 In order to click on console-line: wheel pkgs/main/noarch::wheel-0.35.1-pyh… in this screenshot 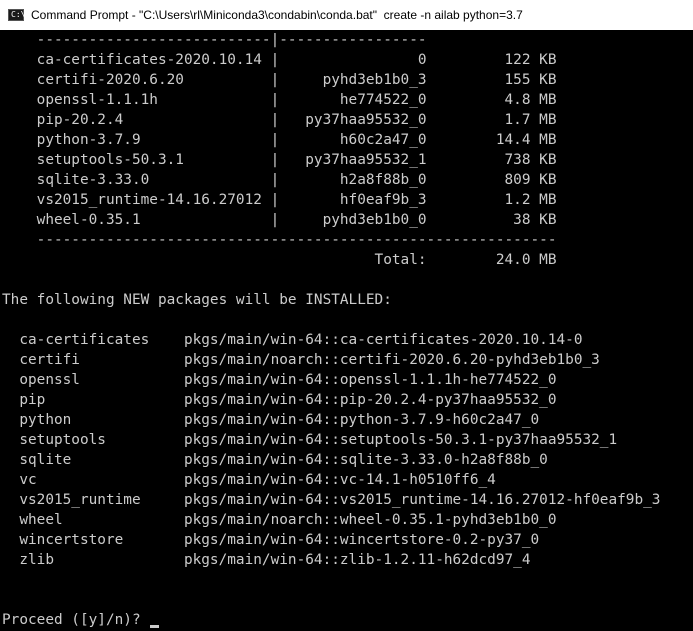, I will do `click(279, 520)`.